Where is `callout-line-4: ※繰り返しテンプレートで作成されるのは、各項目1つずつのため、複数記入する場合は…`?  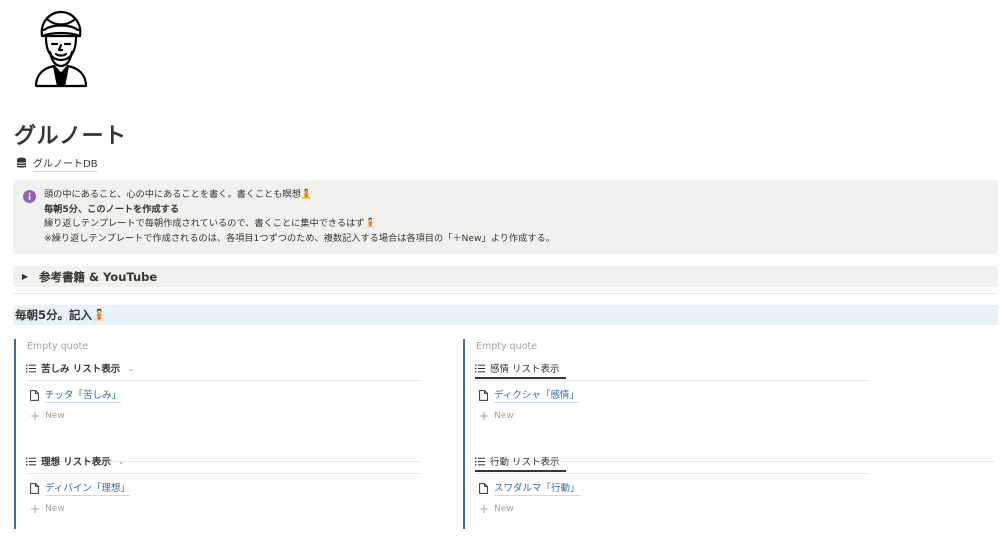 callout-line-4: ※繰り返しテンプレートで作成されるのは、各項目1つずつのため、複数記入する場合は… is located at coordinates (299, 238).